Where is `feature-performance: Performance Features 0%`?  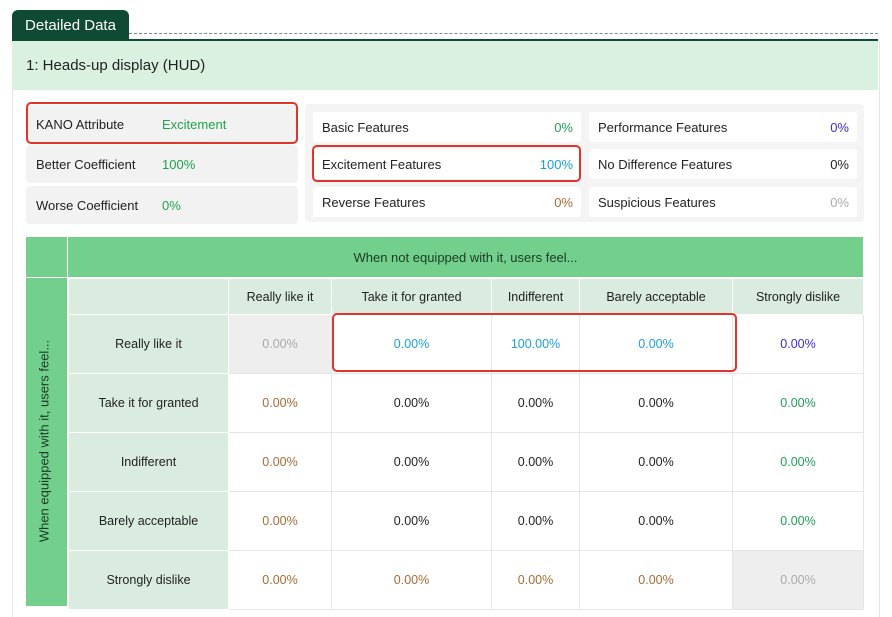
feature-performance: Performance Features 0% is located at coordinates (723, 127).